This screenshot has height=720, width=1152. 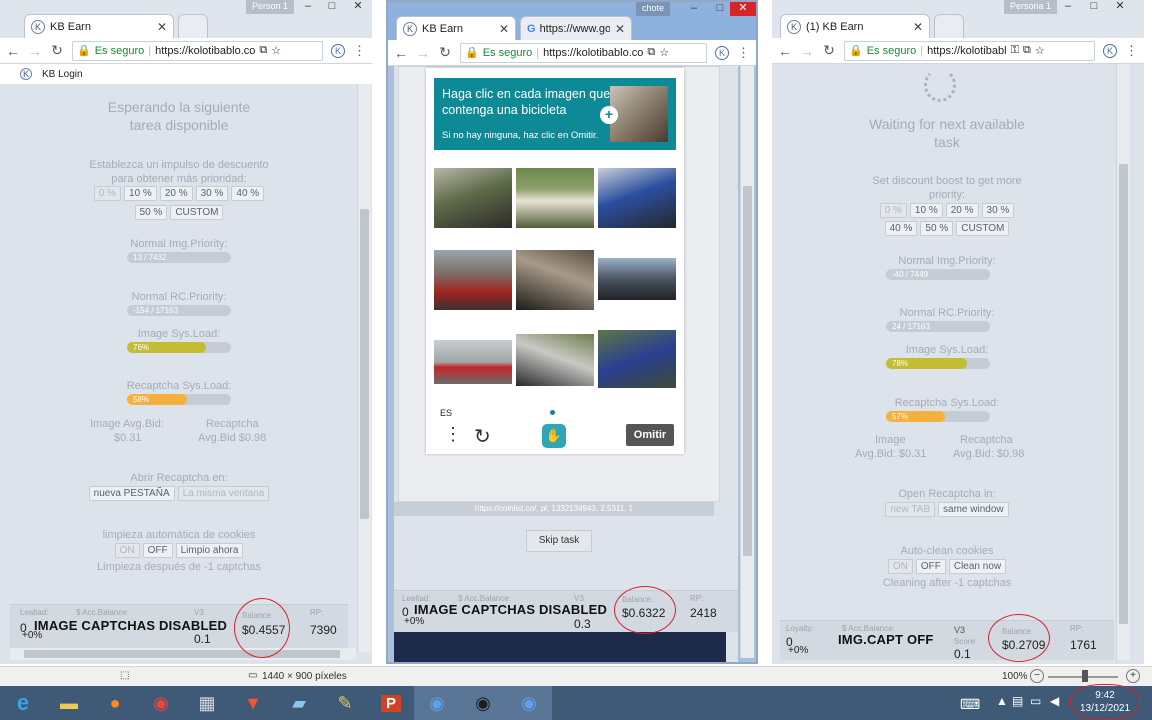 What do you see at coordinates (653, 9) in the screenshot?
I see `profile-badge: chote` at bounding box center [653, 9].